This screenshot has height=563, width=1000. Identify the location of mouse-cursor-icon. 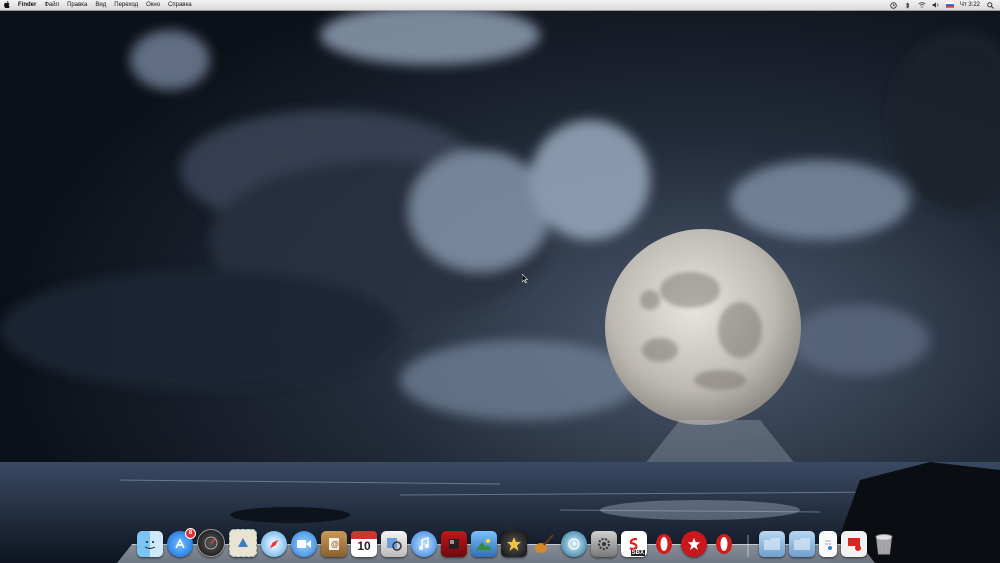
(525, 278).